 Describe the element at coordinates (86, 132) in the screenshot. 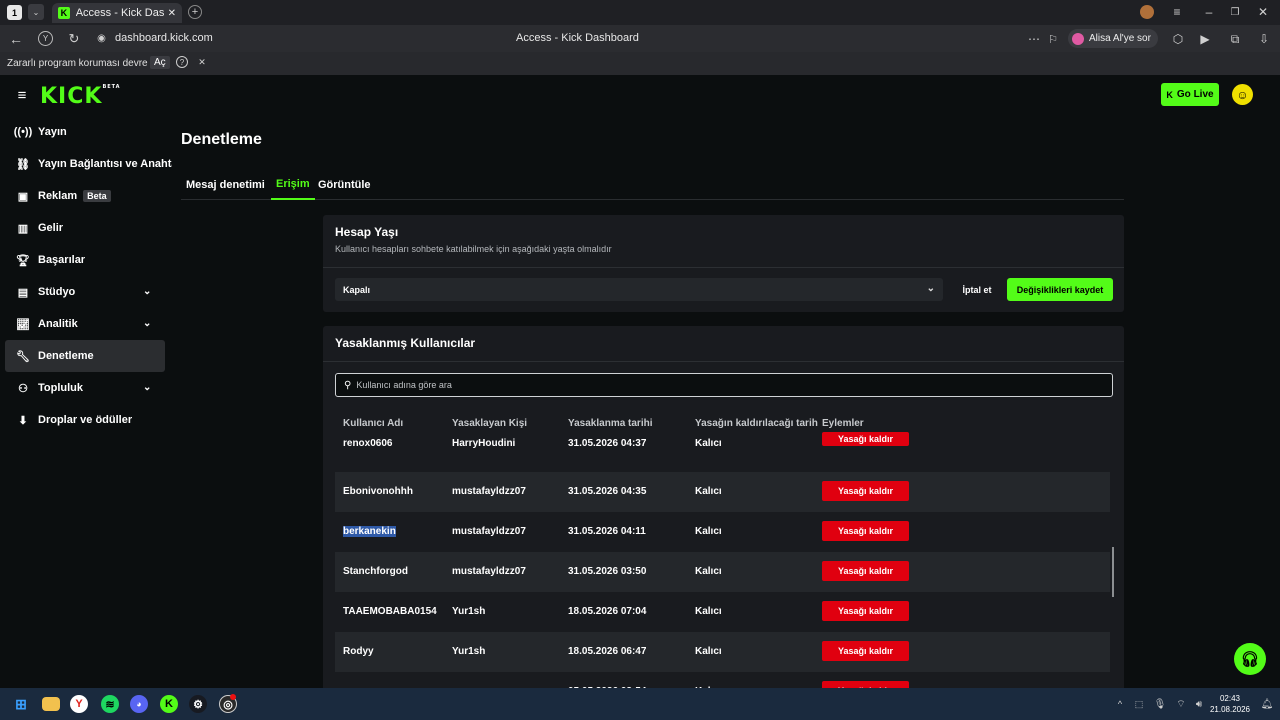

I see `sidebar-item-yayin: ((•)) Yayın` at that location.